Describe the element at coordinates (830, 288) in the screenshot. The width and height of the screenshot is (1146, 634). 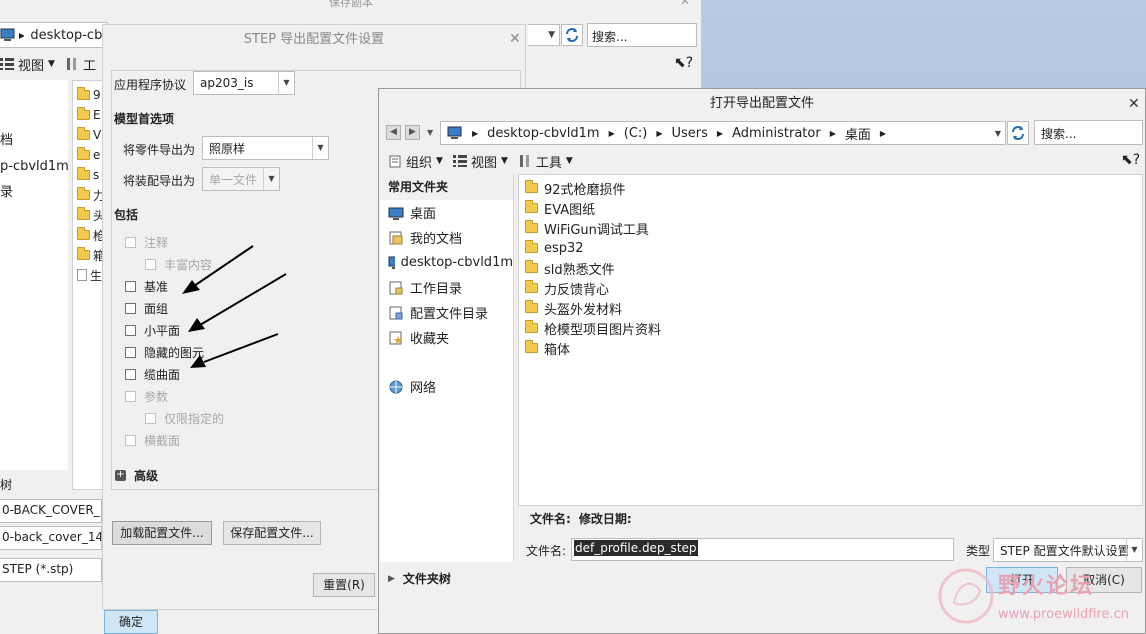
I see `list-item: 力反馈背心` at that location.